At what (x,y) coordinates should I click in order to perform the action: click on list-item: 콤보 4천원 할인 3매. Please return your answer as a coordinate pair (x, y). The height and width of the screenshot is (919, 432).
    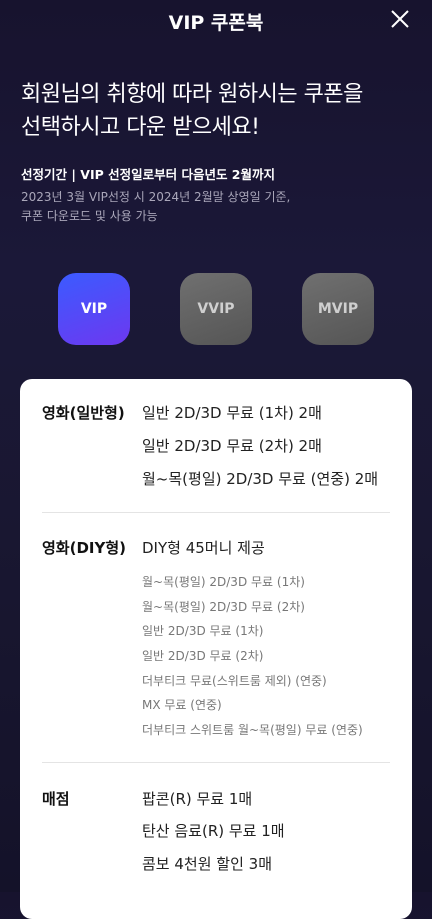
    Looking at the image, I should click on (207, 864).